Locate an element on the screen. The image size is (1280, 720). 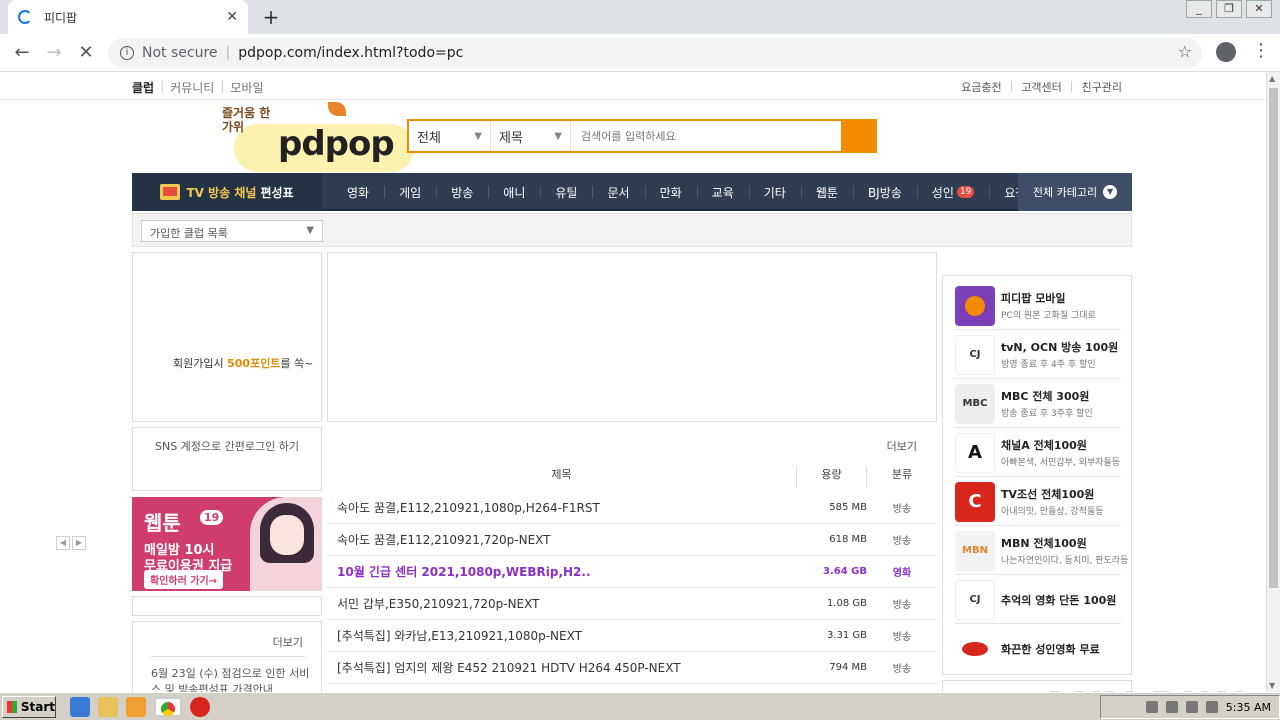
webtoon-banner: 웹툰 19 매일밤 10시 무료이용권 지급 확인하러 가기→ is located at coordinates (227, 544).